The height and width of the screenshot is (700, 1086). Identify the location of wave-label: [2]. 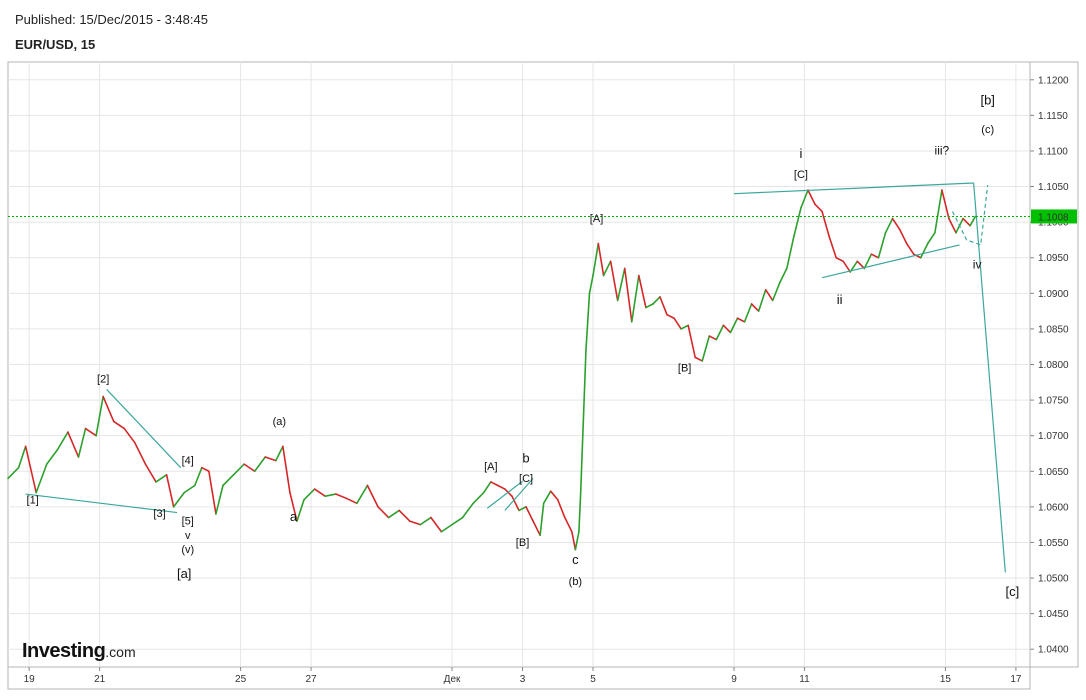
(103, 379).